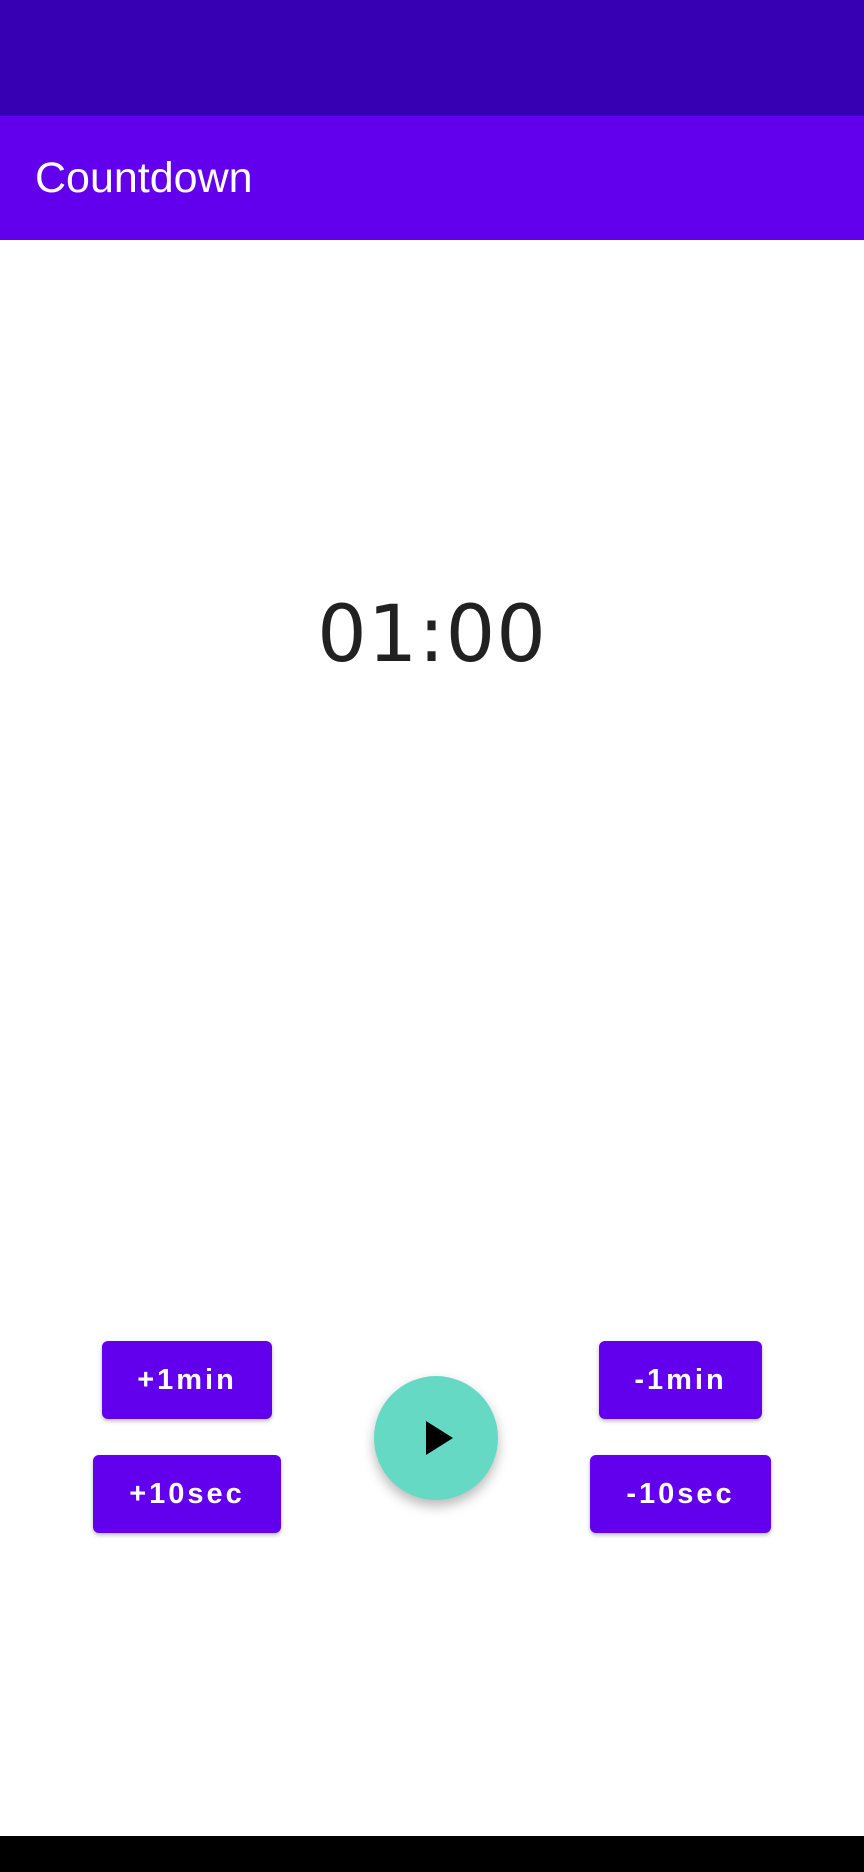 This screenshot has width=864, height=1872. Describe the element at coordinates (144, 178) in the screenshot. I see `app-title: Countdown` at that location.